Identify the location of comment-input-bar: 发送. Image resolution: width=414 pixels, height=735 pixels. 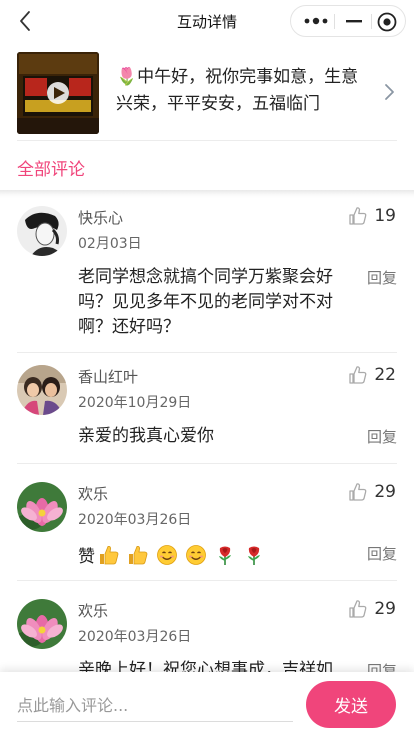
(207, 703).